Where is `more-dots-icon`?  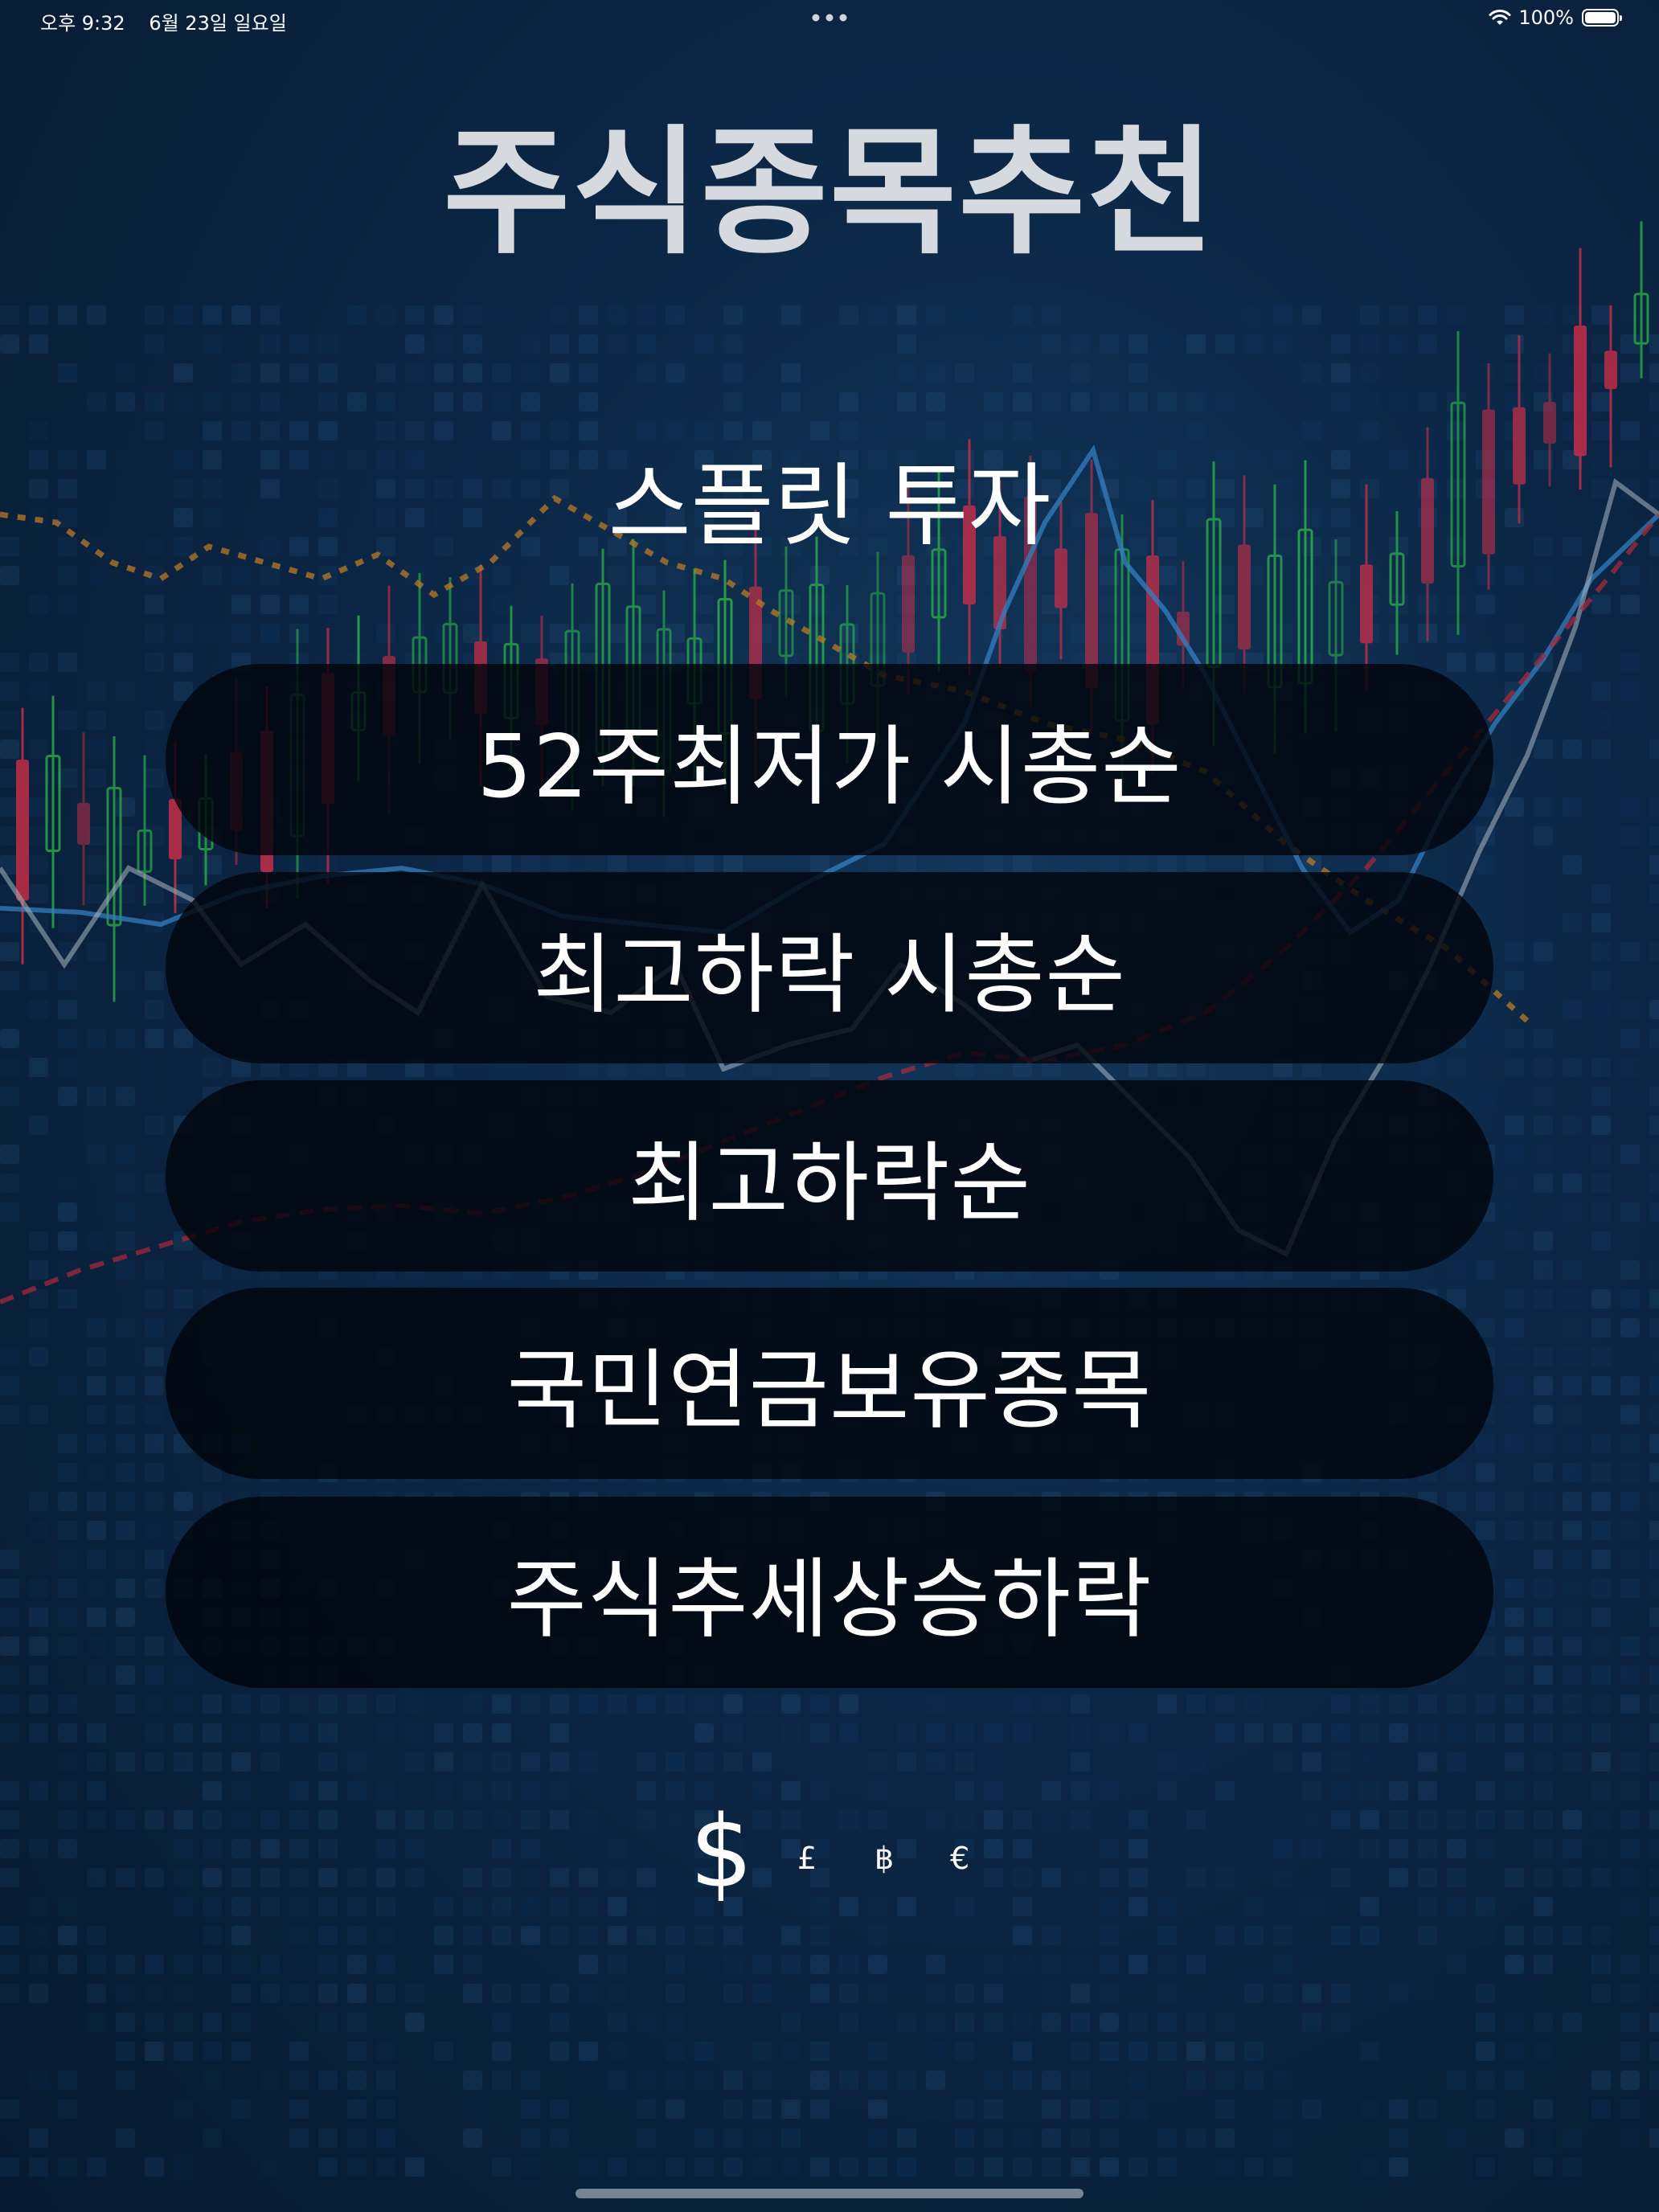
more-dots-icon is located at coordinates (829, 18).